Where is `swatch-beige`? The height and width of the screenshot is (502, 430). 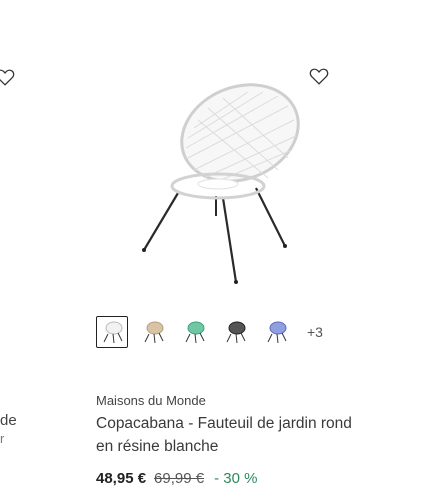 swatch-beige is located at coordinates (153, 332).